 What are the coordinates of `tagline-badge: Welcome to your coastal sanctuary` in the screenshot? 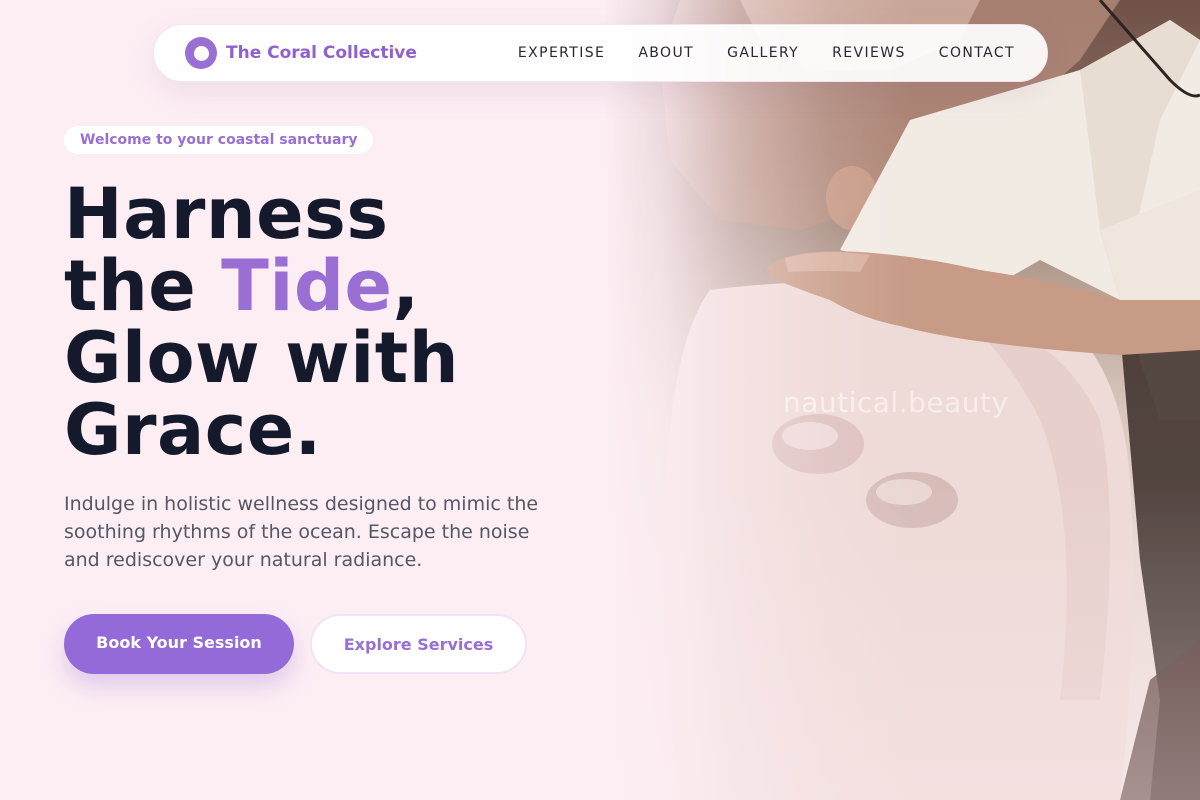 It's located at (219, 140).